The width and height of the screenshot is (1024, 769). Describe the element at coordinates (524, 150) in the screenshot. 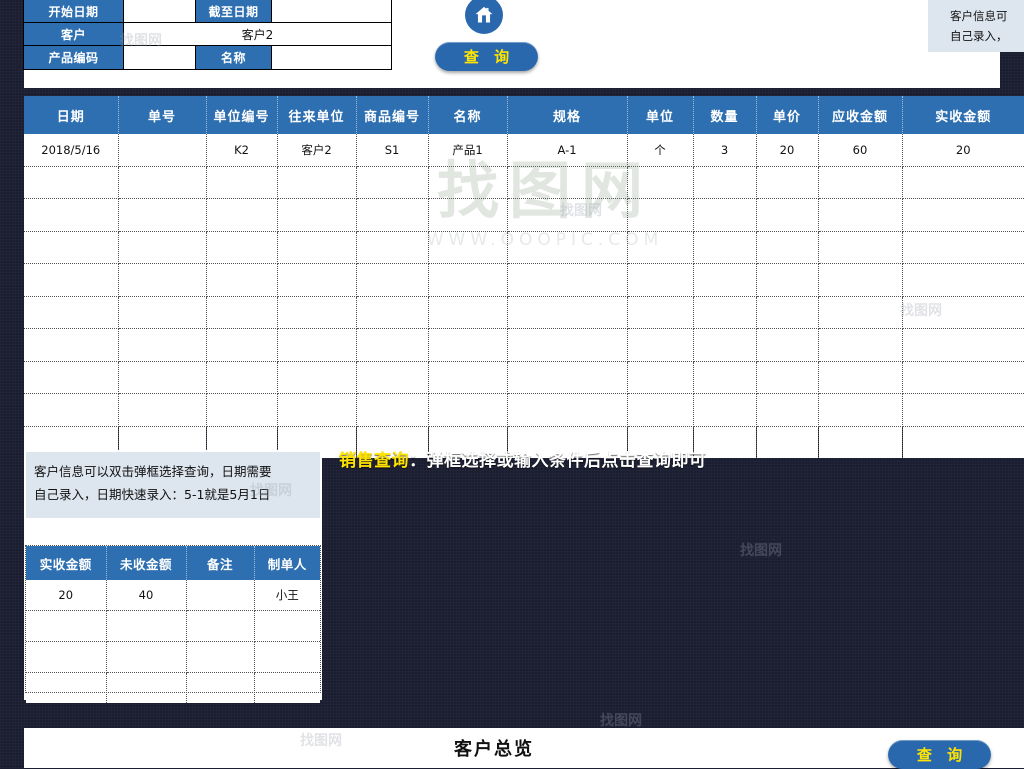

I see `table-row: 2018/5/16 K2 客户2 S1 产品1 A-1 个 3 20 60 20` at that location.